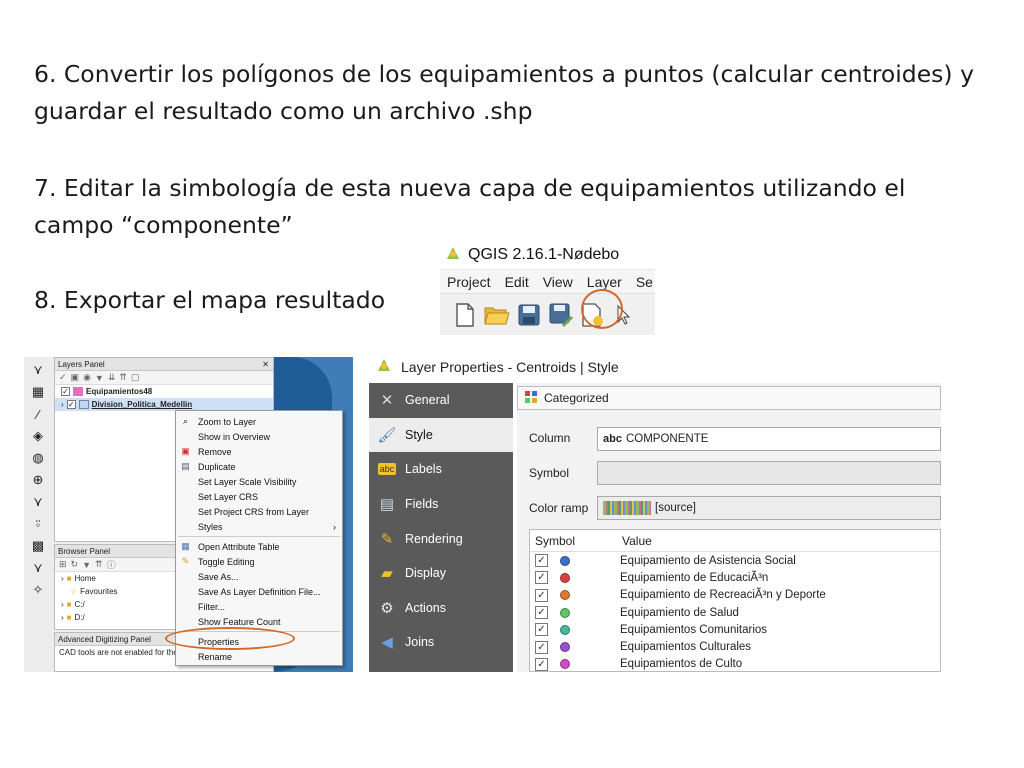 This screenshot has width=1024, height=768. I want to click on table-row: ✓ Equipamiento de RecreaciÃ³n y Deporte, so click(735, 595).